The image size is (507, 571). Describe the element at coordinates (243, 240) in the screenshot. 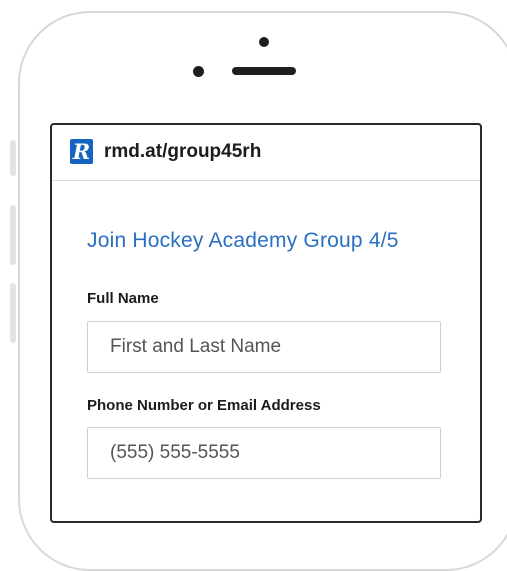

I see `form-title: Join Hockey Academy Group 4/5` at that location.